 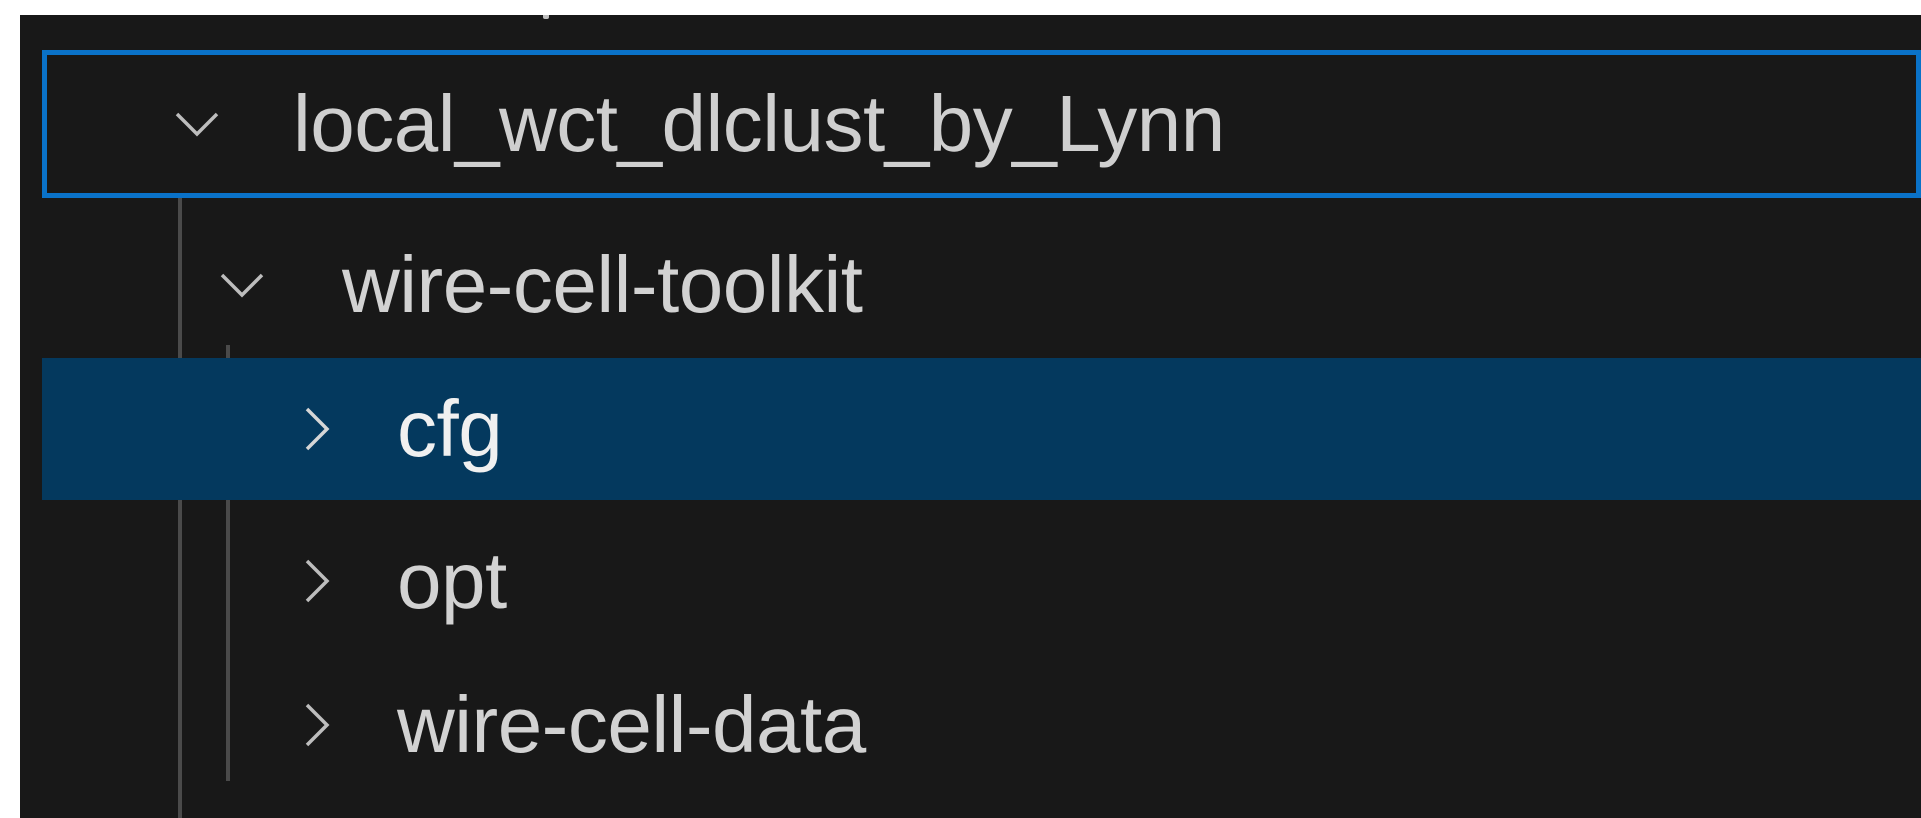 I want to click on partial-text-glyph, so click(x=546, y=17).